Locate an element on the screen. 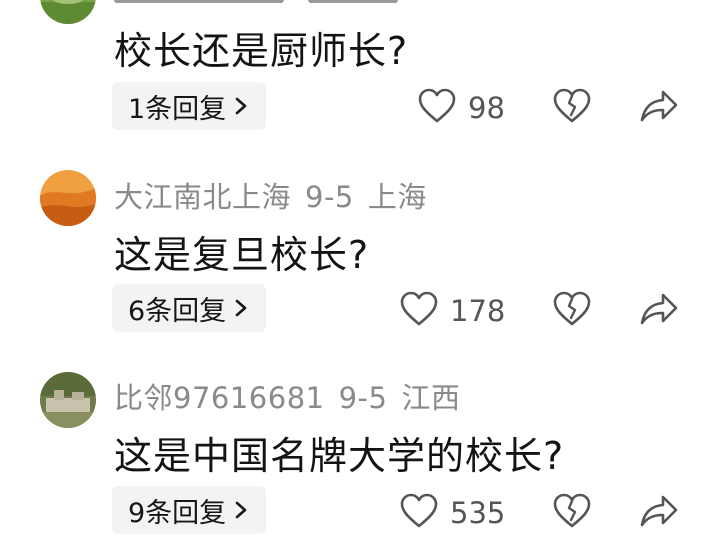 This screenshot has height=556, width=720. comment-meta: 比邻97616681 9-5 江西 is located at coordinates (294, 396).